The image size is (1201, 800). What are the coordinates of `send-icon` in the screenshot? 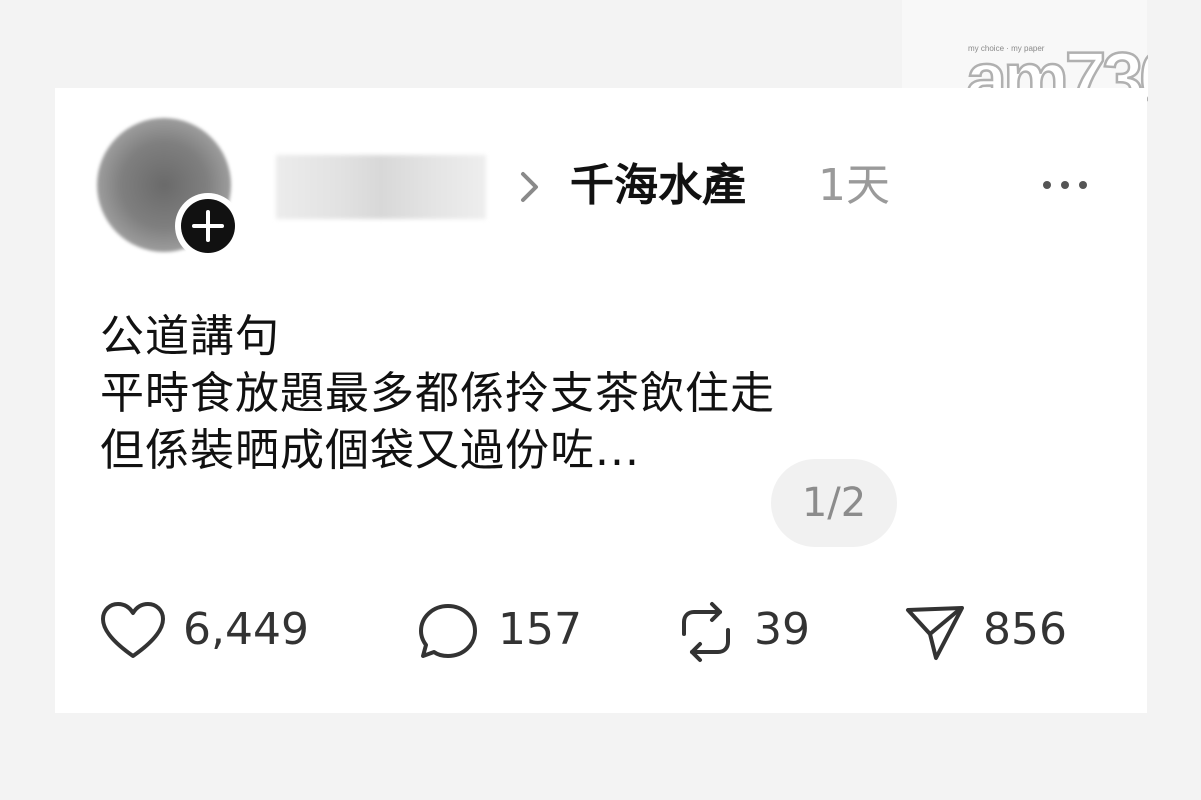 It's located at (935, 633).